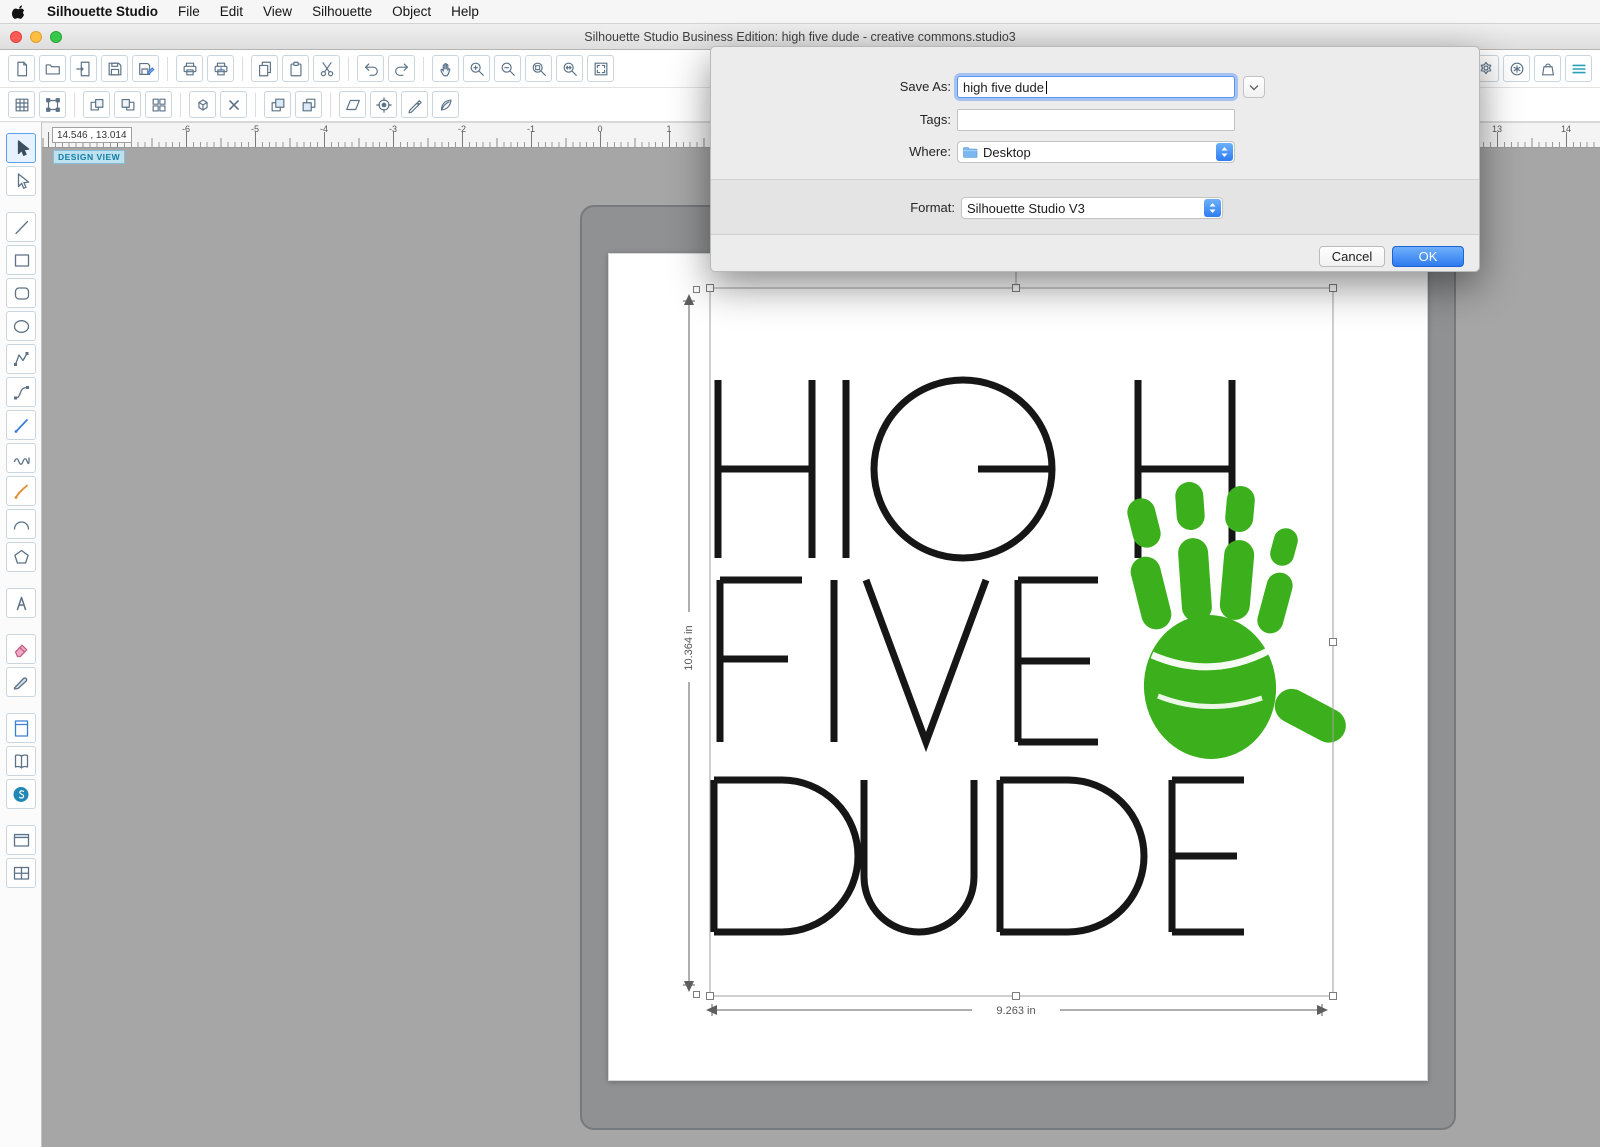  What do you see at coordinates (277, 11) in the screenshot?
I see `menu-item-view: View` at bounding box center [277, 11].